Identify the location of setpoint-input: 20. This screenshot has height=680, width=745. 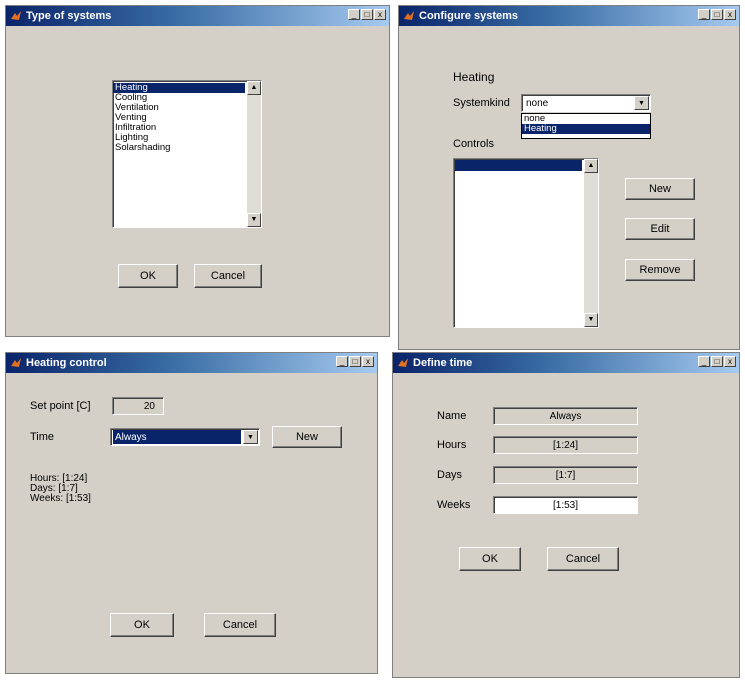
(138, 406).